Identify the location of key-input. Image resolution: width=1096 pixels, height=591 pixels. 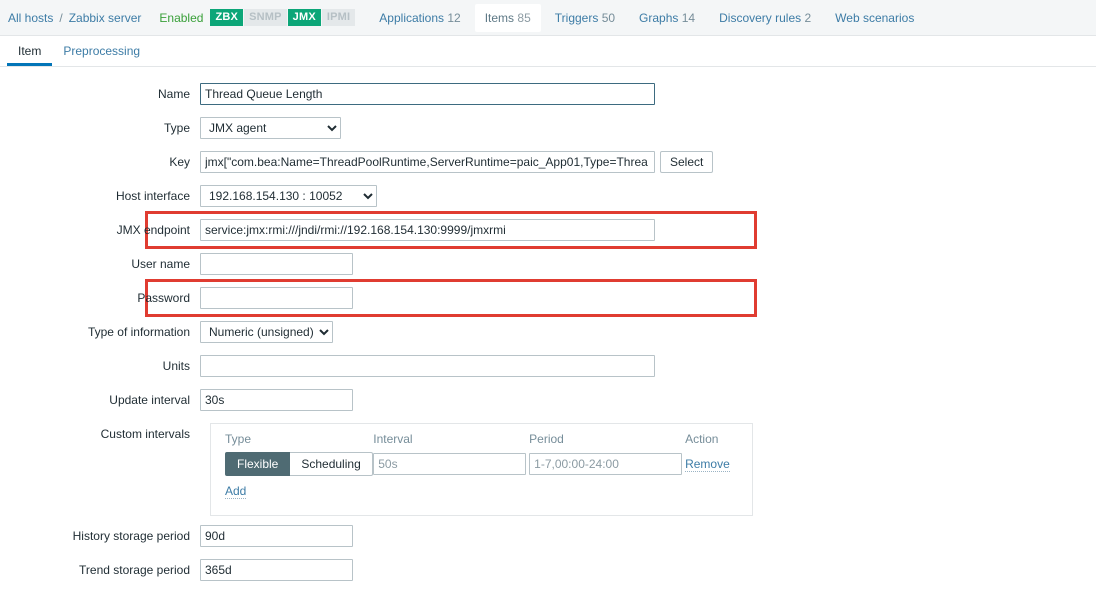
(427, 162).